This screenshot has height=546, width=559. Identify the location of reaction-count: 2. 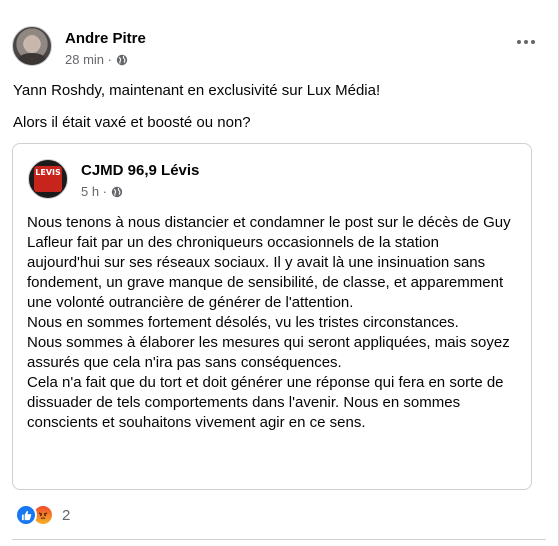
(66, 515).